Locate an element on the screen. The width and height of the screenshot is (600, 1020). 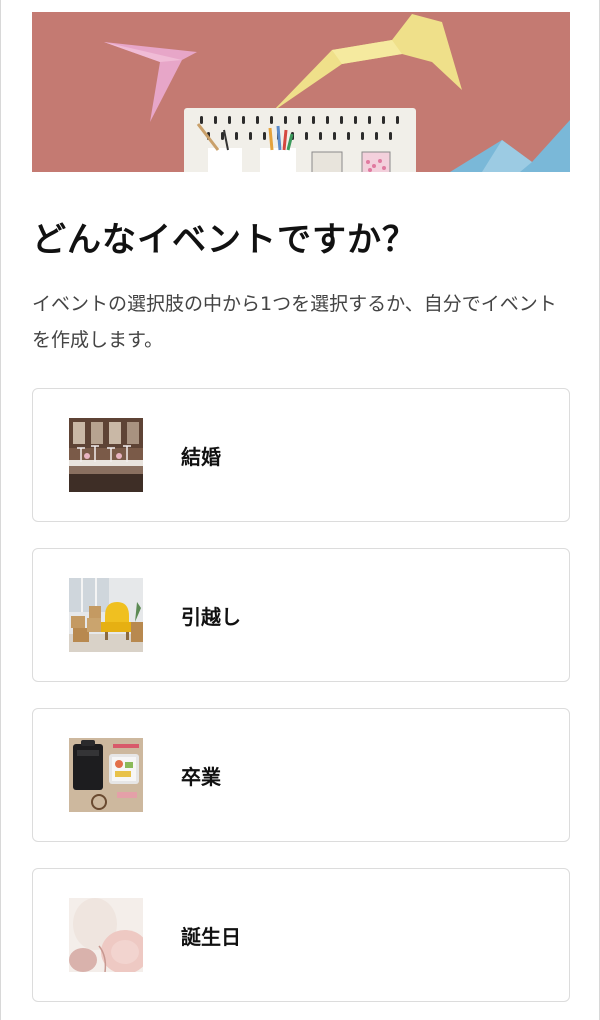
graduation-thumbnail is located at coordinates (106, 775).